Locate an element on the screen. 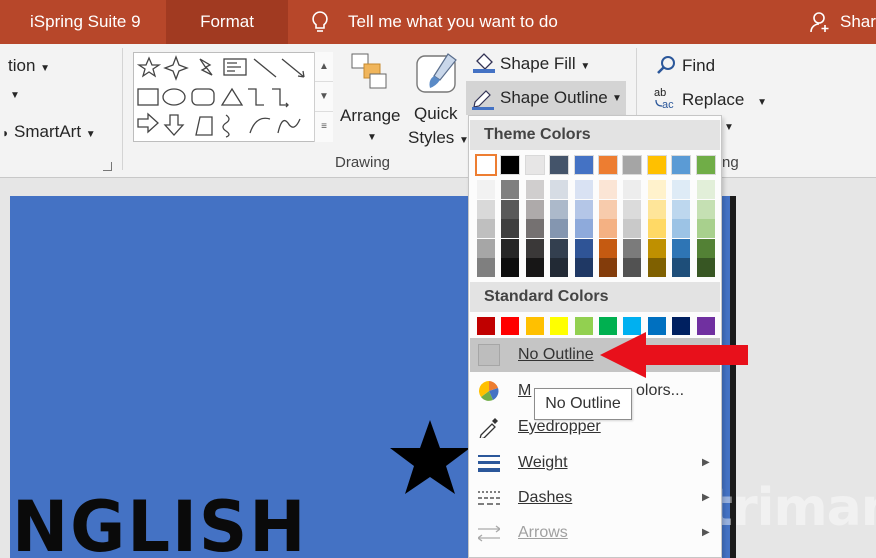 Image resolution: width=876 pixels, height=558 pixels. gallery-scroll-down: ▼ is located at coordinates (324, 97).